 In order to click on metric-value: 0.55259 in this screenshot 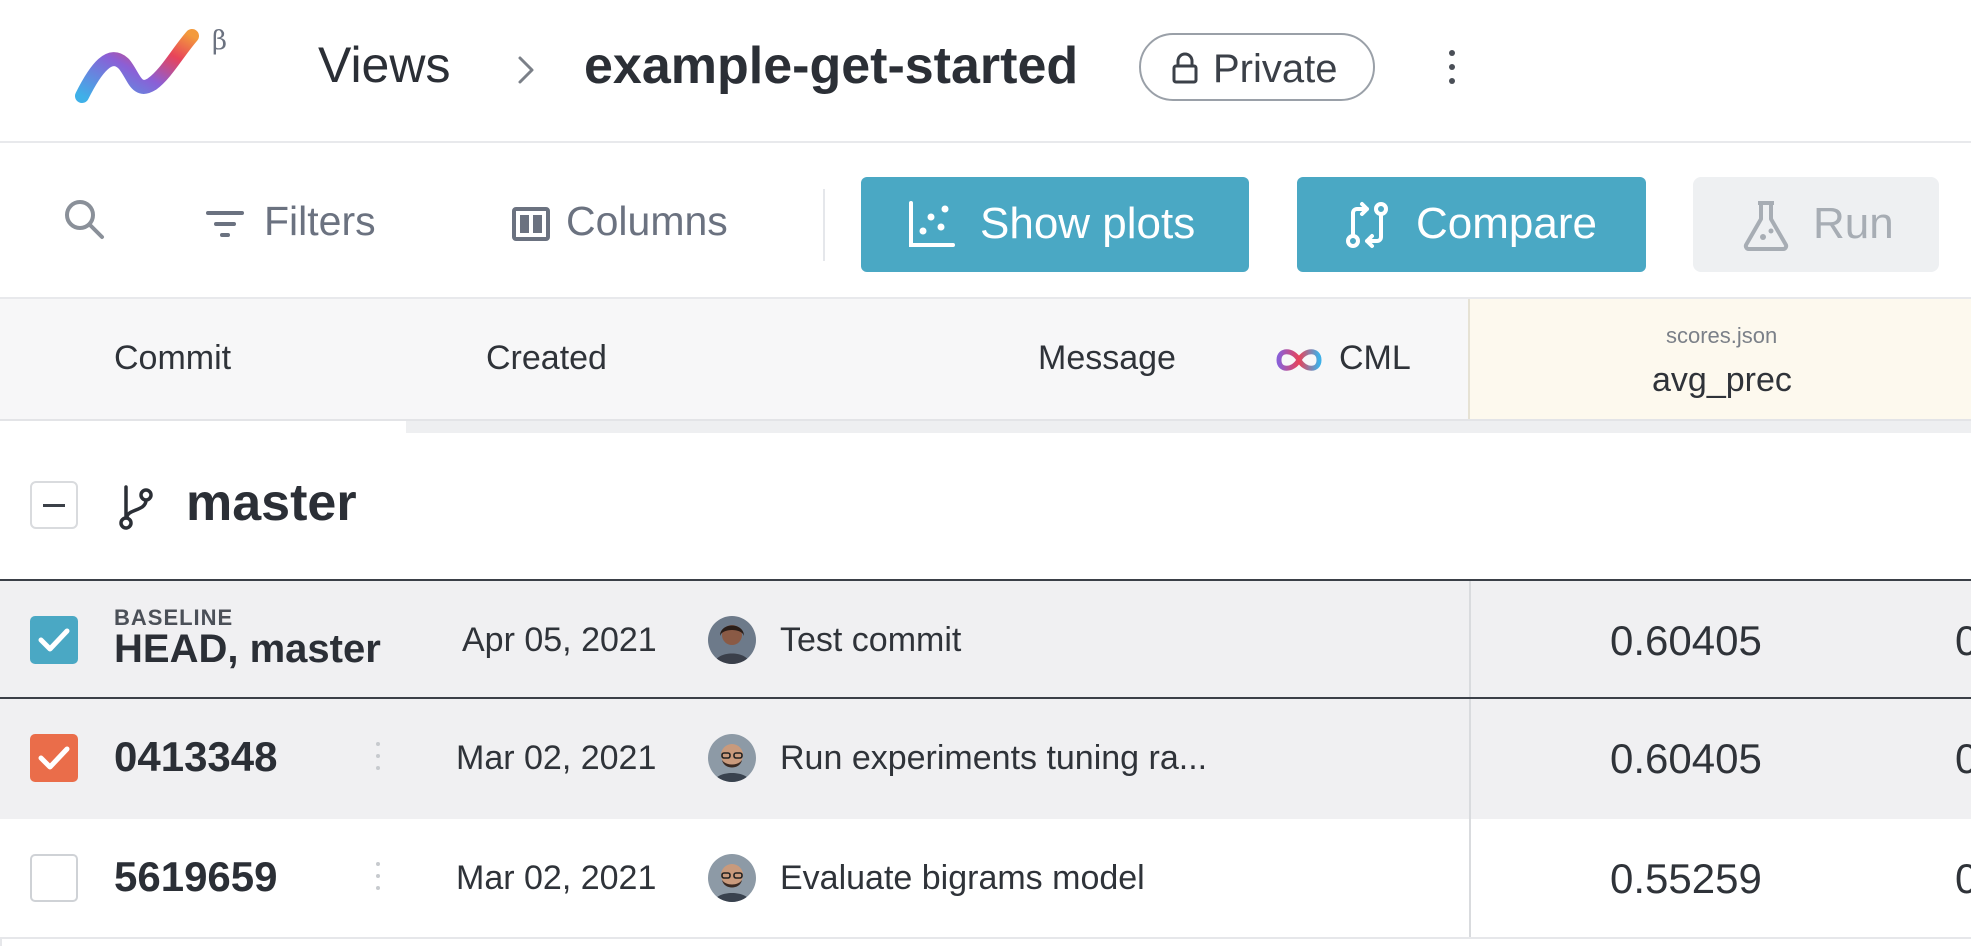, I will do `click(1686, 878)`.